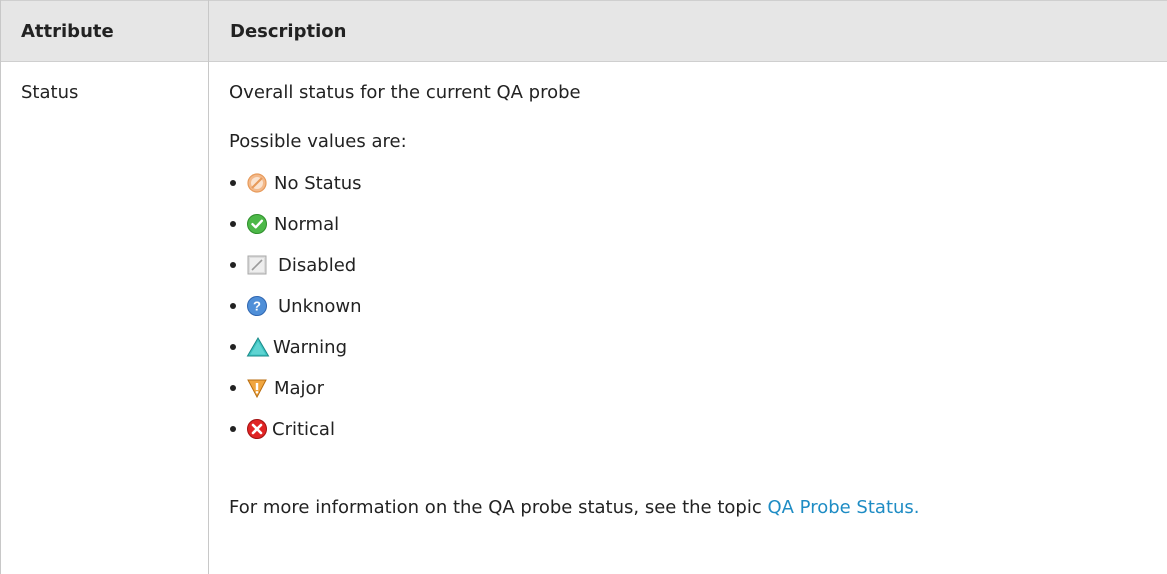 The width and height of the screenshot is (1167, 574). Describe the element at coordinates (257, 429) in the screenshot. I see `critical-icon` at that location.